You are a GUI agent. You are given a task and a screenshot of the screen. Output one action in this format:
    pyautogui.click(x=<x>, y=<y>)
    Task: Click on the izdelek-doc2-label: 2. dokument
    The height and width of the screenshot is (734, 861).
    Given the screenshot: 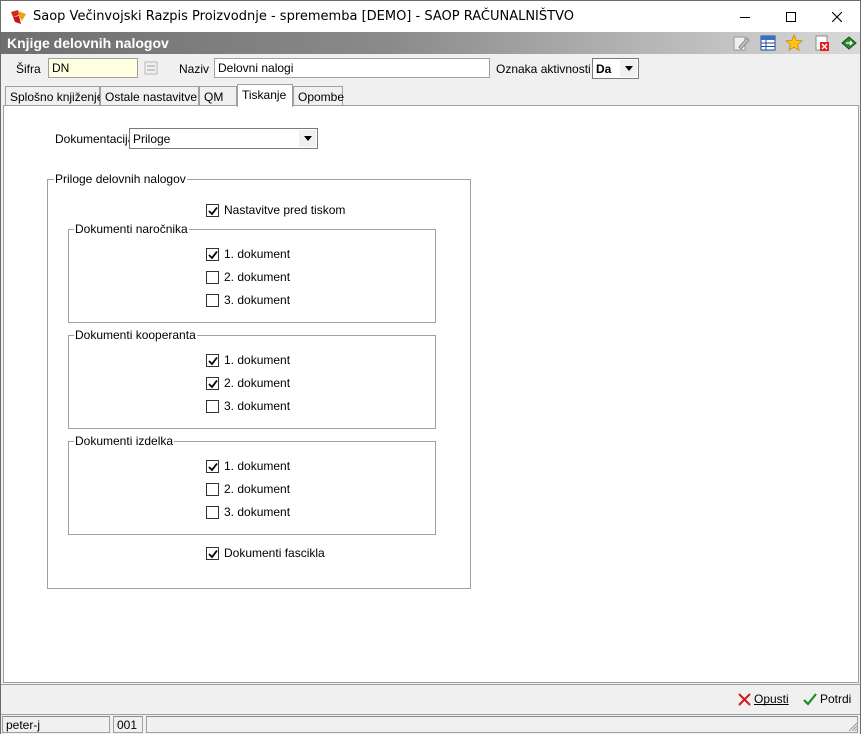 What is the action you would take?
    pyautogui.click(x=257, y=489)
    